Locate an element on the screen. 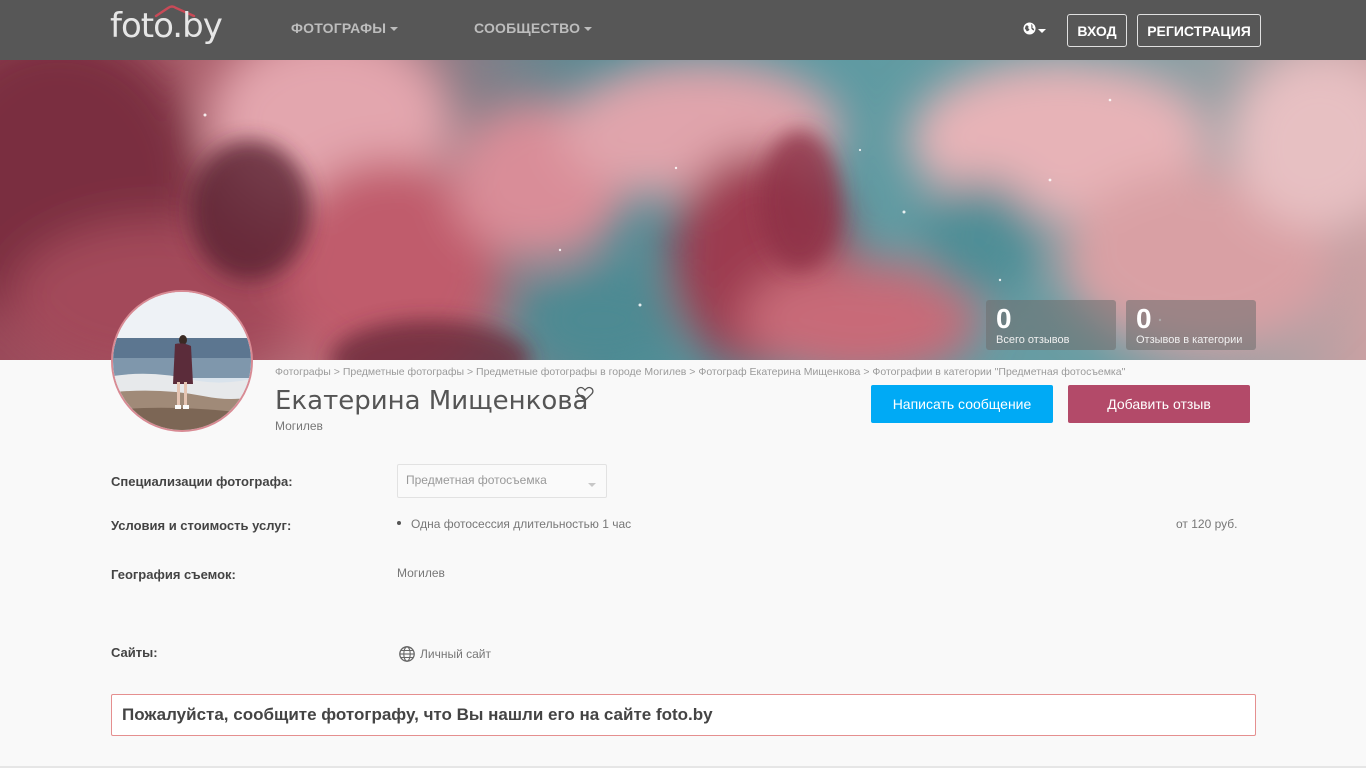  send-message-button: Написать сообщение is located at coordinates (962, 404).